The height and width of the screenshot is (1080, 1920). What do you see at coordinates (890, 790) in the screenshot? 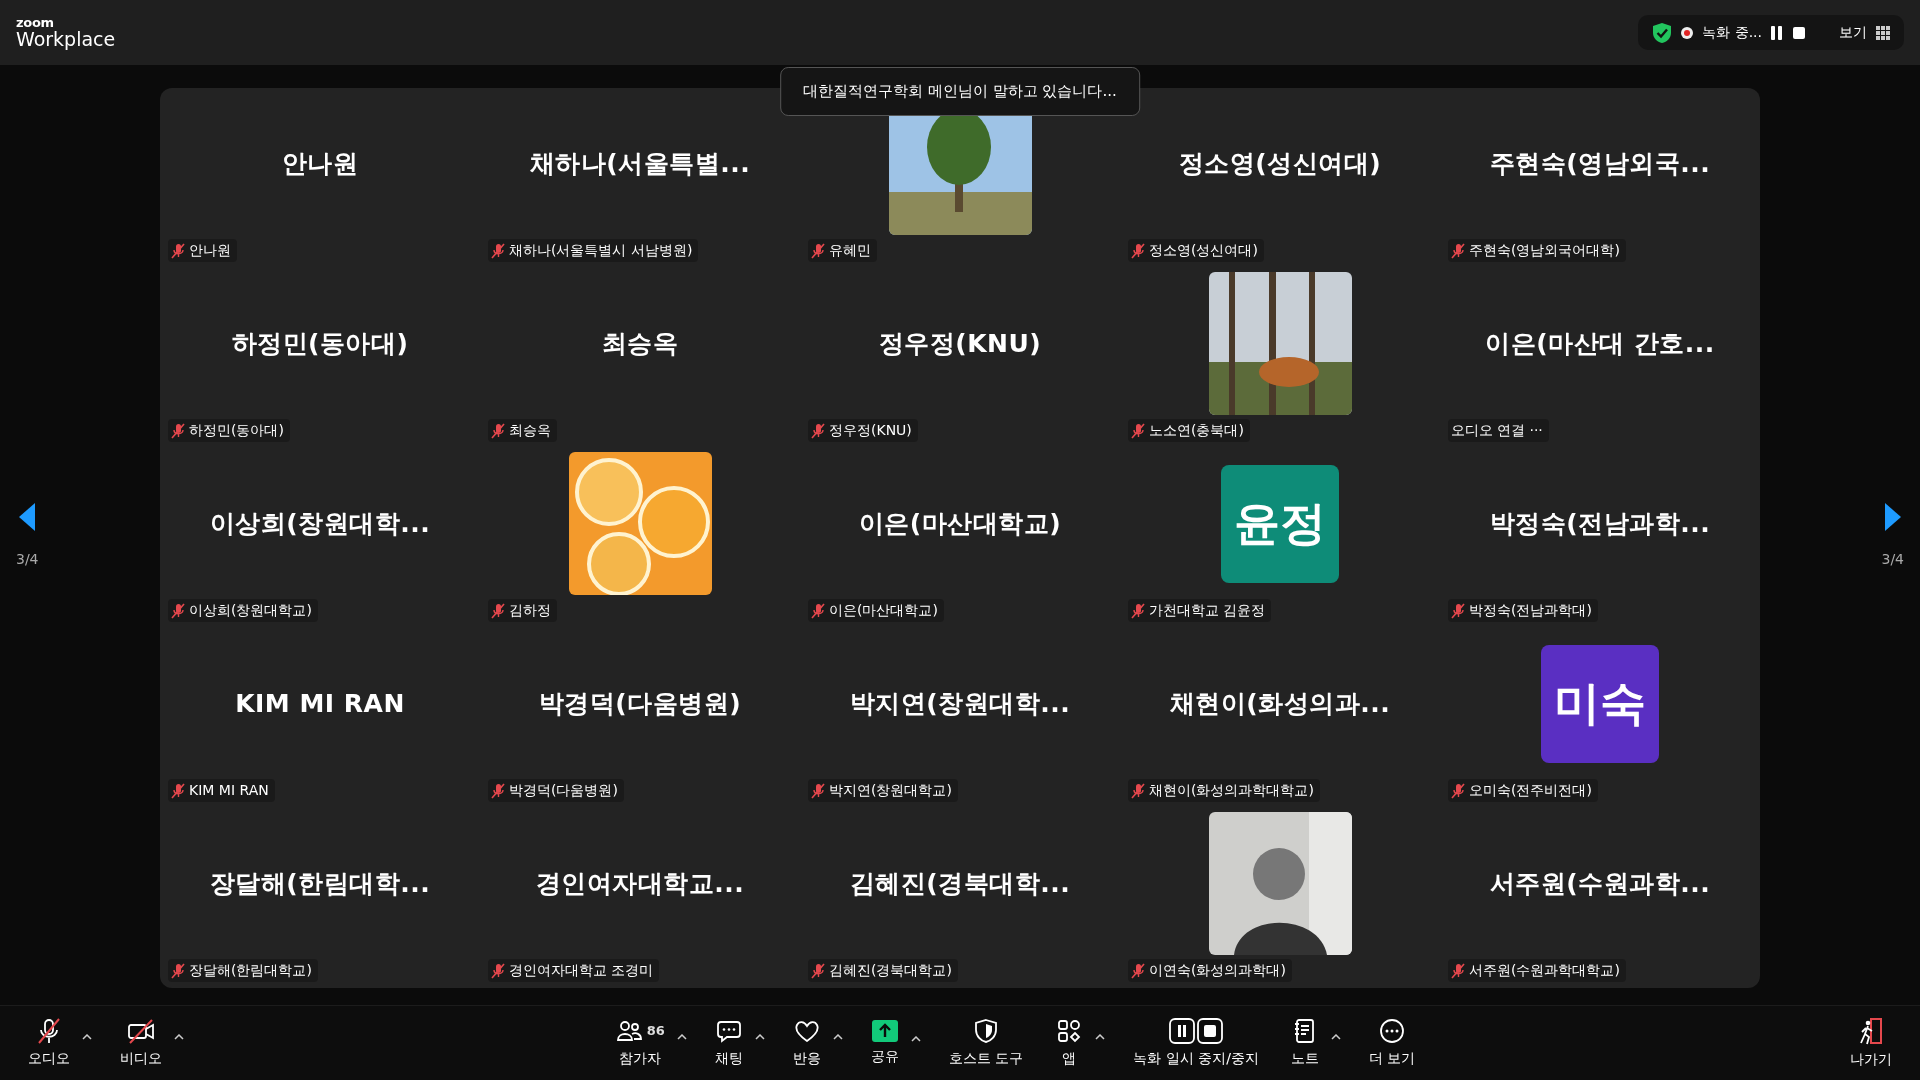
I see `participant-label-text: 박지연(창원대학교)` at bounding box center [890, 790].